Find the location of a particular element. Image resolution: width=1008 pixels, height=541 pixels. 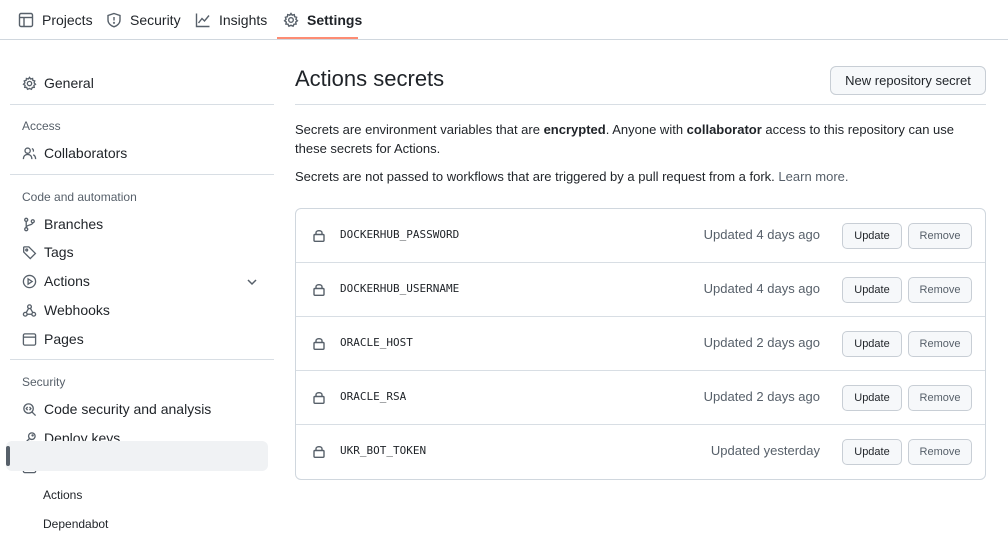

sidebar-item-actions: Actions is located at coordinates (56, 281).